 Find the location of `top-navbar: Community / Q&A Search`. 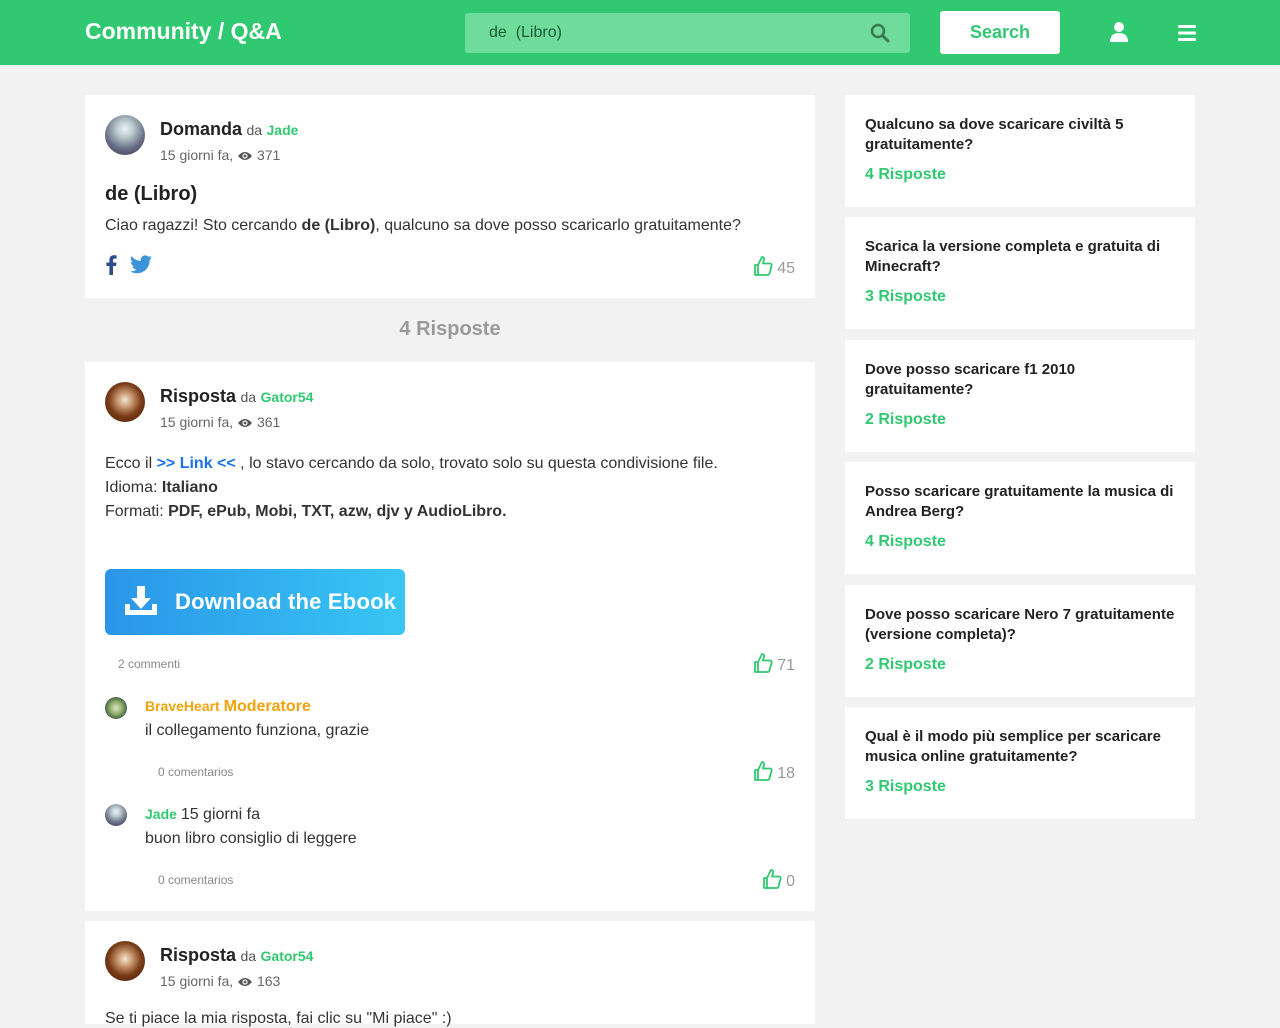

top-navbar: Community / Q&A Search is located at coordinates (640, 32).